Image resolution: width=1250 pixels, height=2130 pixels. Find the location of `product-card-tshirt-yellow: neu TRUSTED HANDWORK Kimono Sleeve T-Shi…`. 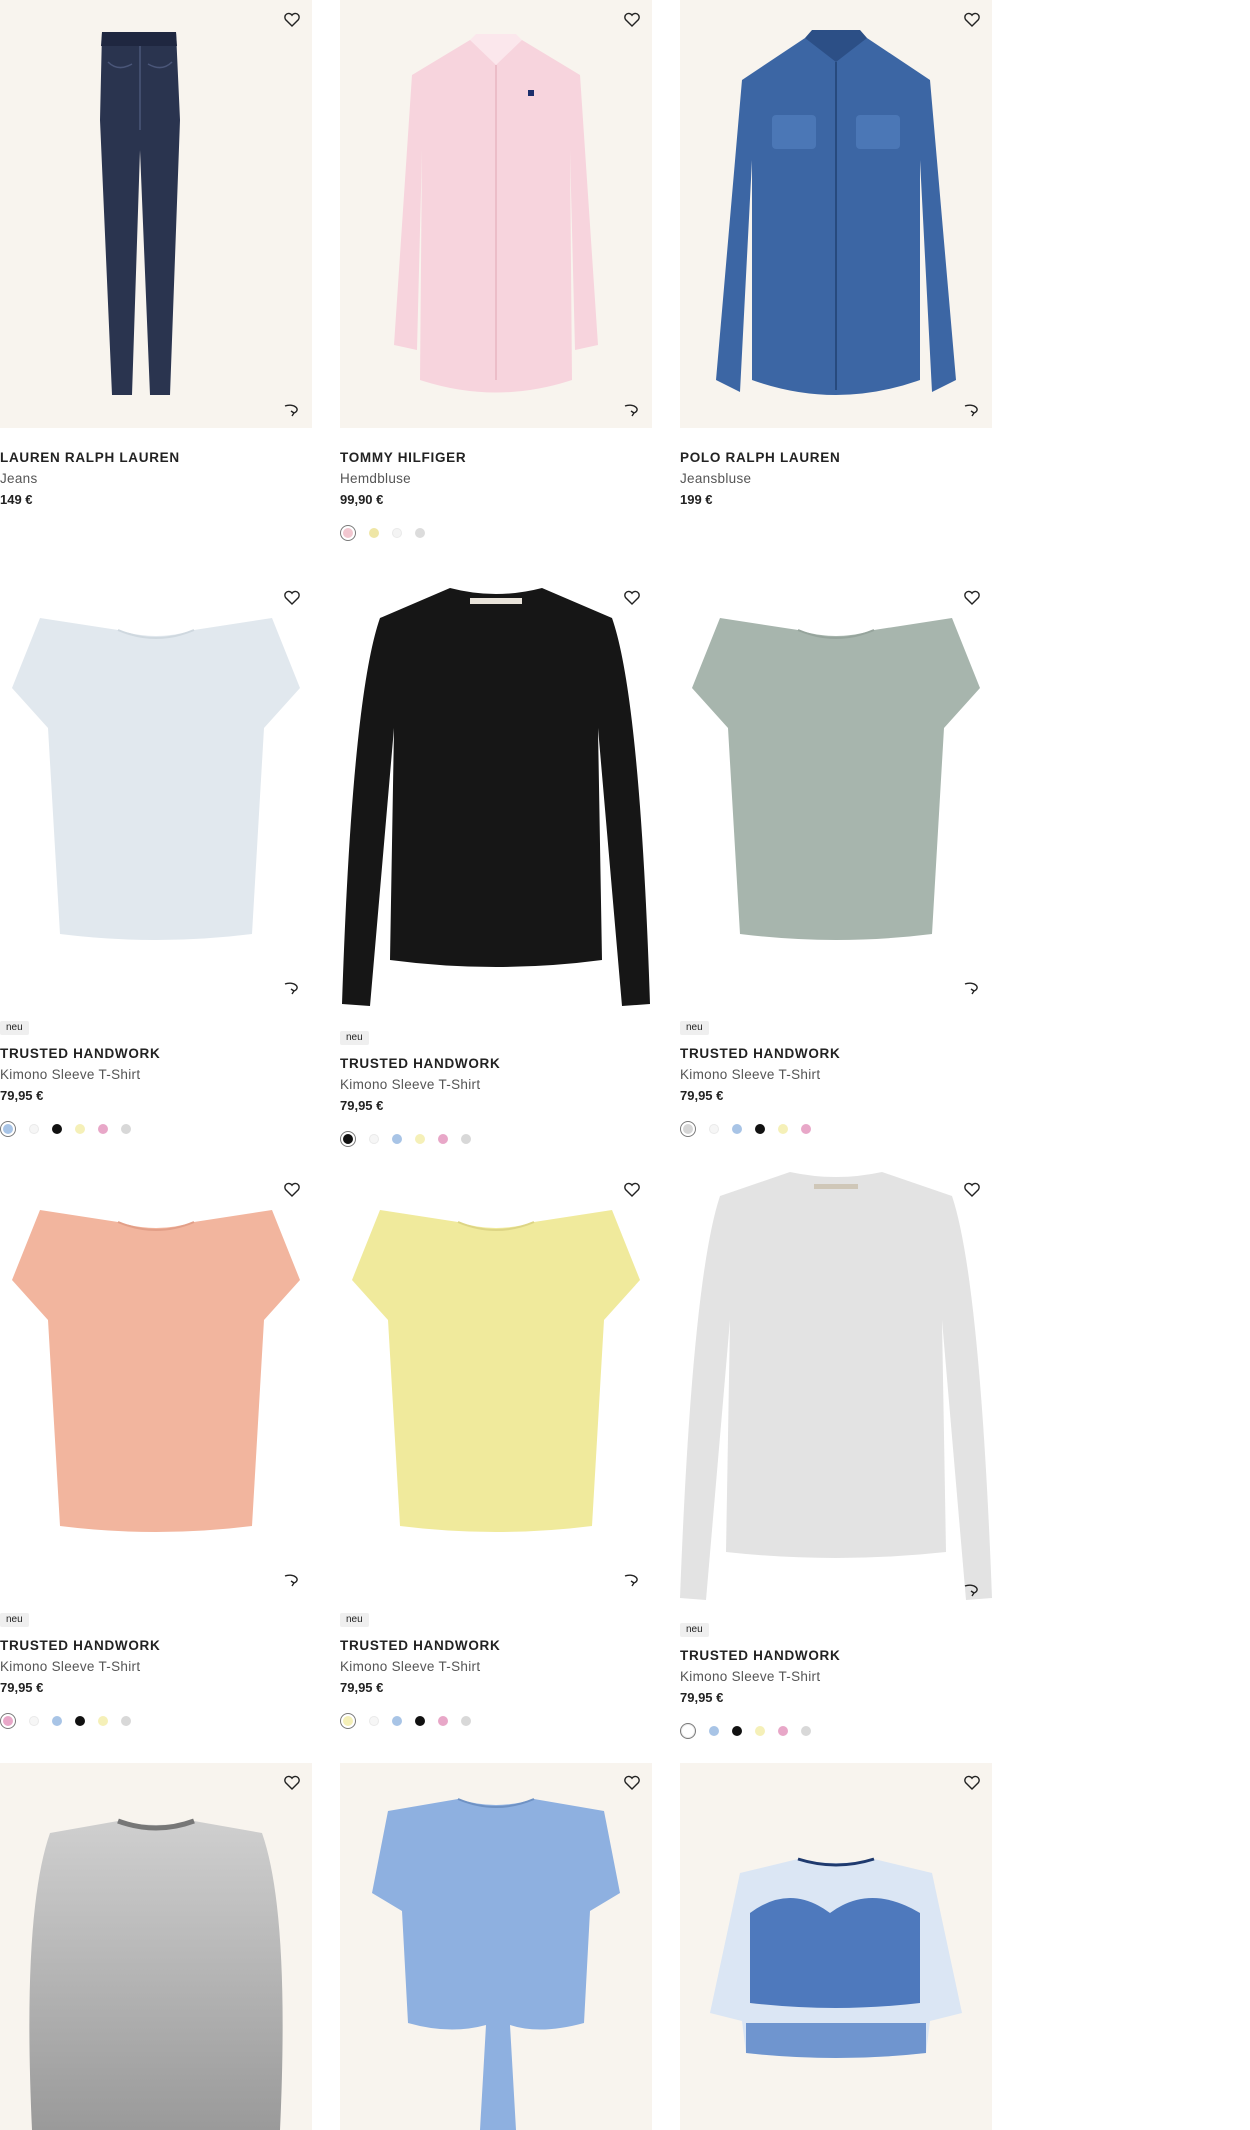

product-card-tshirt-yellow: neu TRUSTED HANDWORK Kimono Sleeve T-Shi… is located at coordinates (496, 1449).